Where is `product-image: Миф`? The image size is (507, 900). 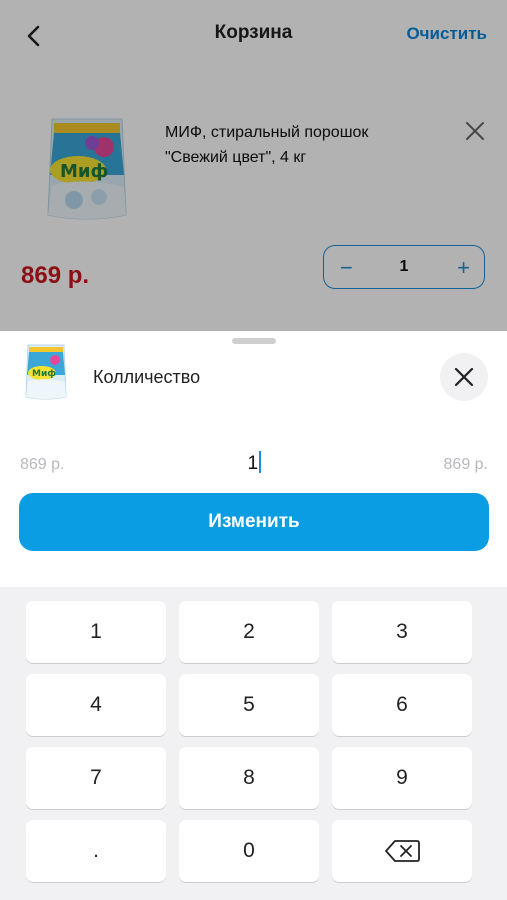
product-image: Миф is located at coordinates (87, 169).